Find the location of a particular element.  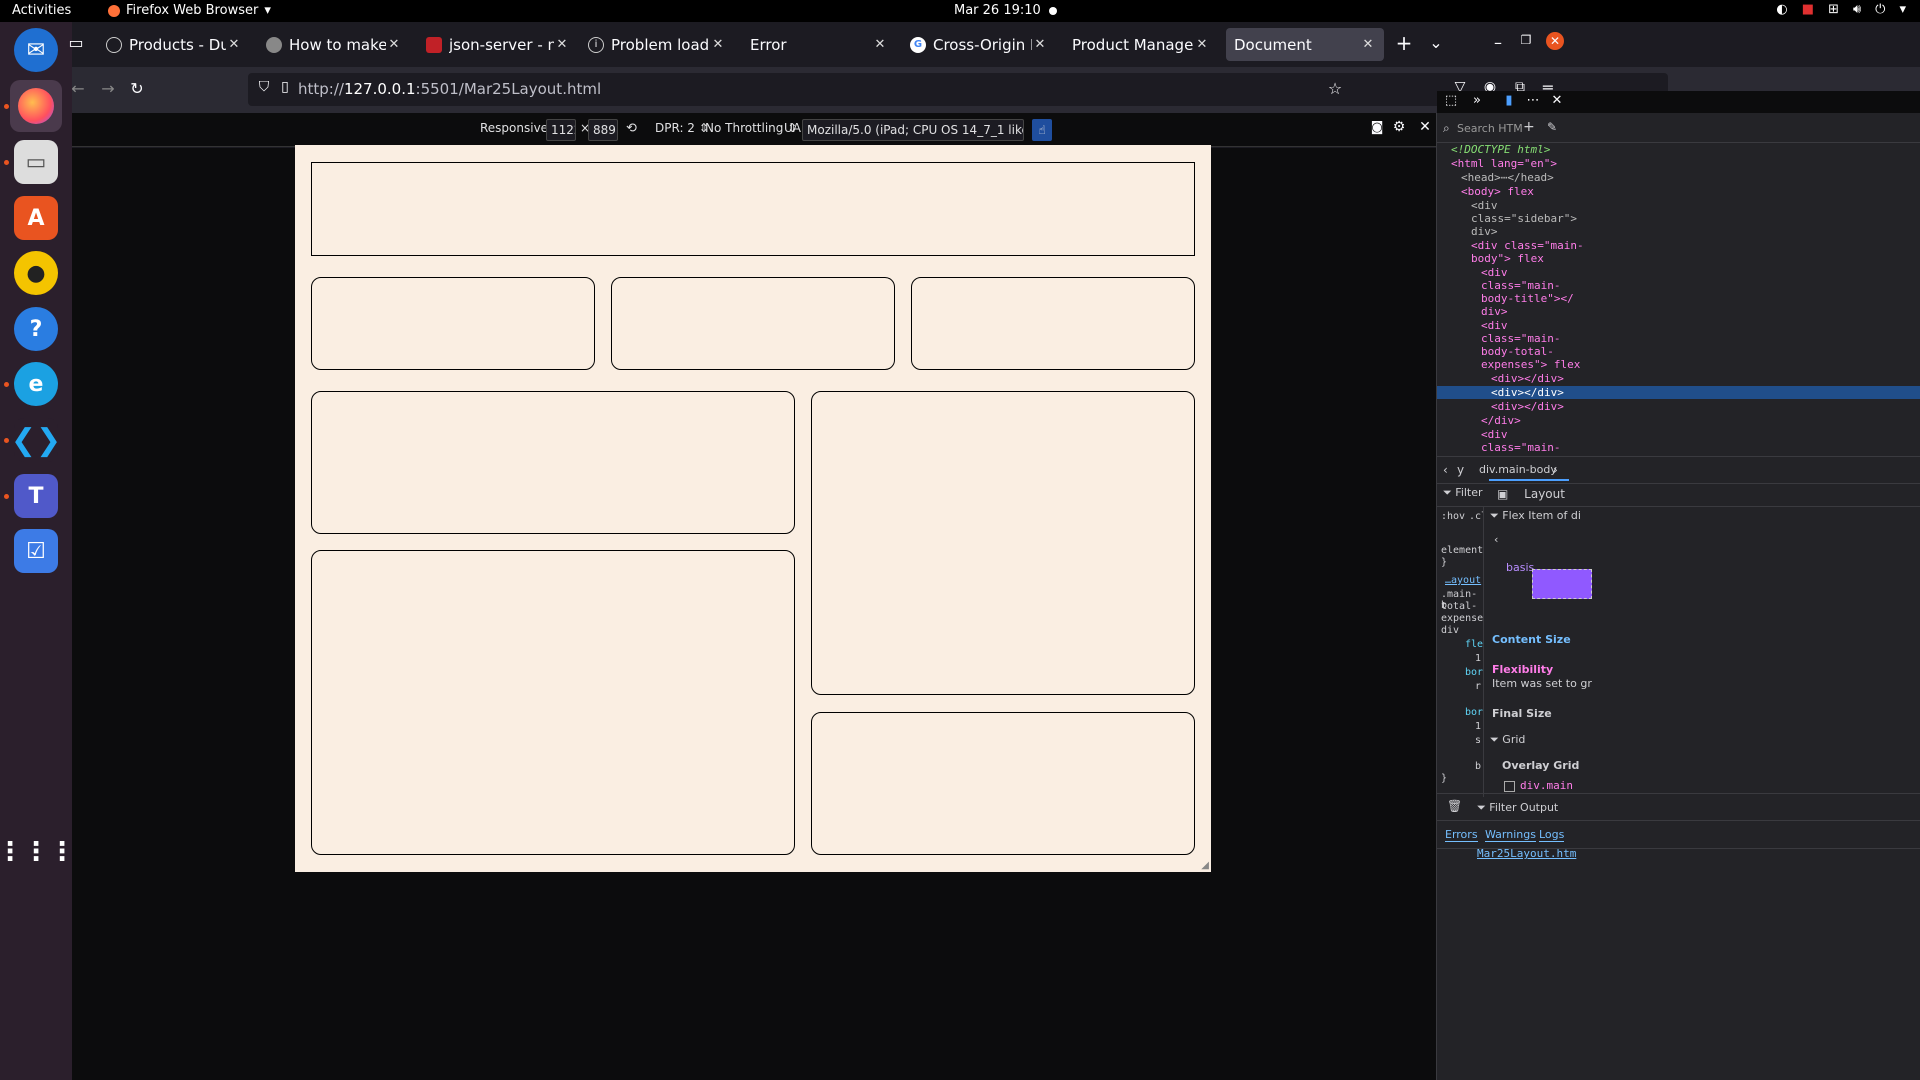

show-apps-icon: ⋮⋮⋮ is located at coordinates (37, 852).